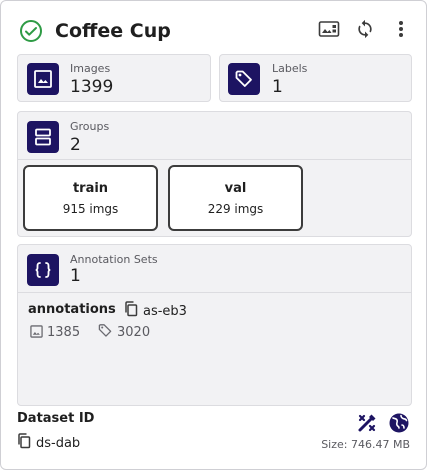 This screenshot has width=427, height=470. I want to click on sync-button, so click(365, 31).